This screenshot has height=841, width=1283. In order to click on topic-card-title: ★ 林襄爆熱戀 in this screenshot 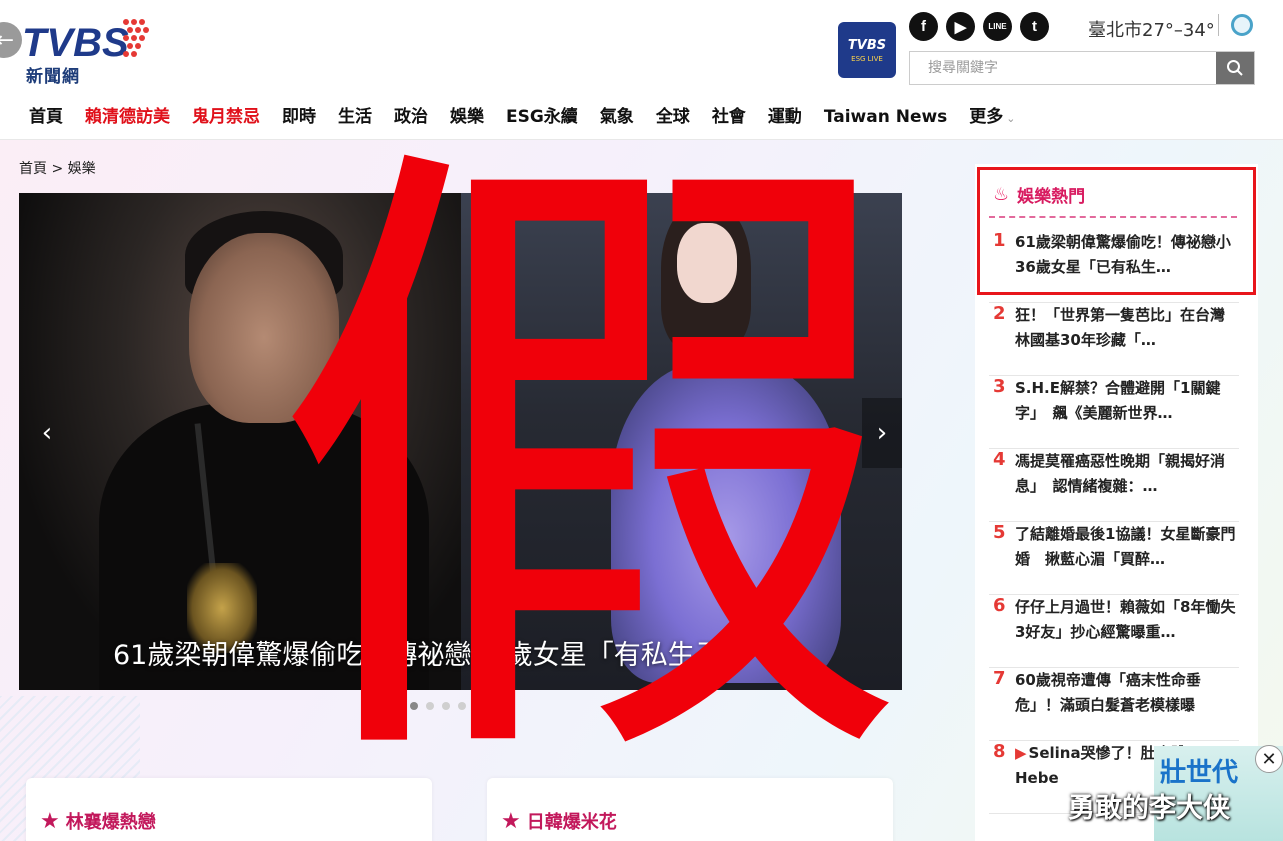, I will do `click(98, 821)`.